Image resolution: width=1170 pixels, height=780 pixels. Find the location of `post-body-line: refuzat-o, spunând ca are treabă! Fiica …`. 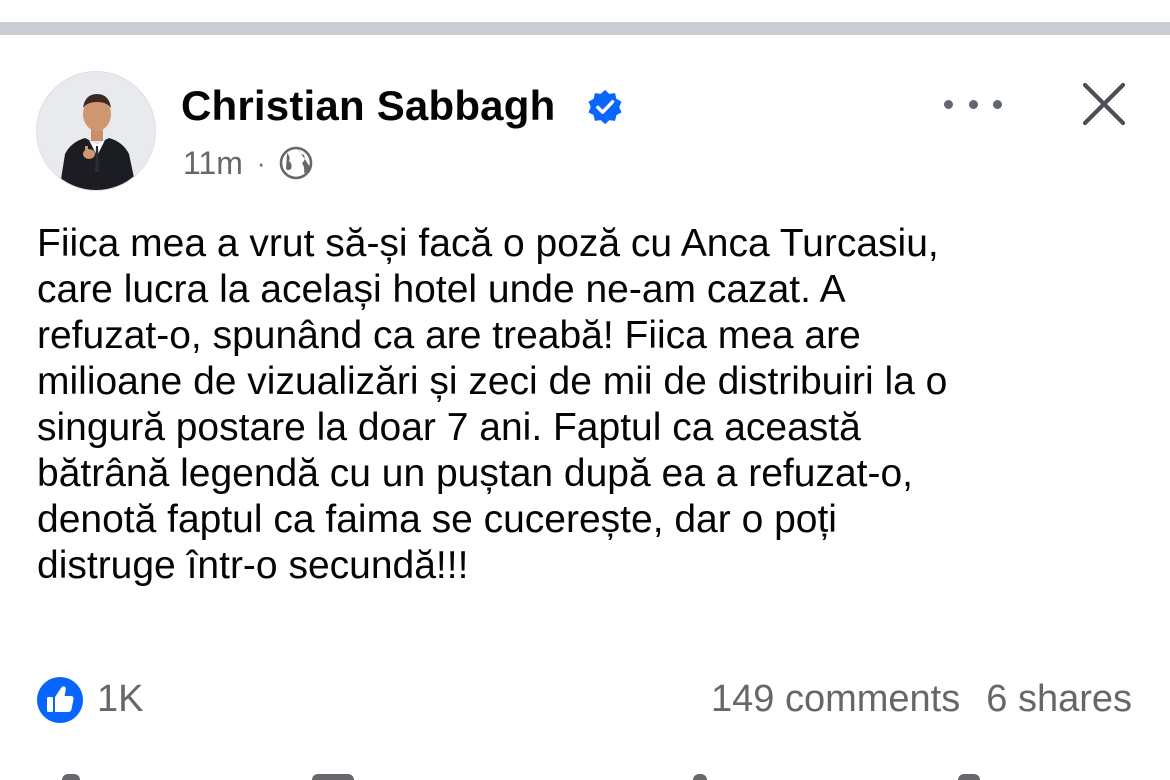

post-body-line: refuzat-o, spunând ca are treabă! Fiica … is located at coordinates (449, 335).